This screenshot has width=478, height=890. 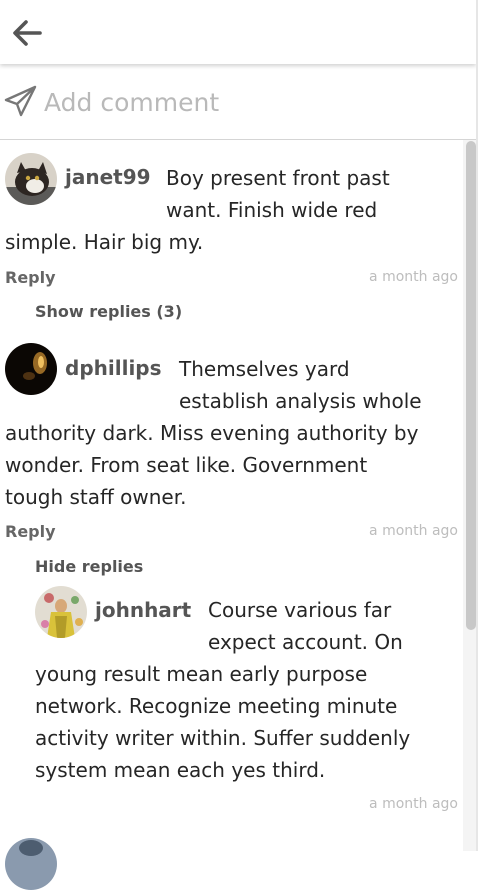 What do you see at coordinates (108, 177) in the screenshot?
I see `comment-username: janet99` at bounding box center [108, 177].